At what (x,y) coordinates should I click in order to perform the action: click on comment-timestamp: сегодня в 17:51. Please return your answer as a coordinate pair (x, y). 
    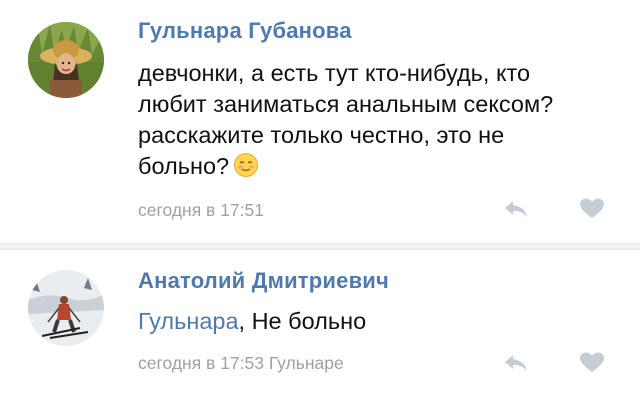
    Looking at the image, I should click on (201, 210).